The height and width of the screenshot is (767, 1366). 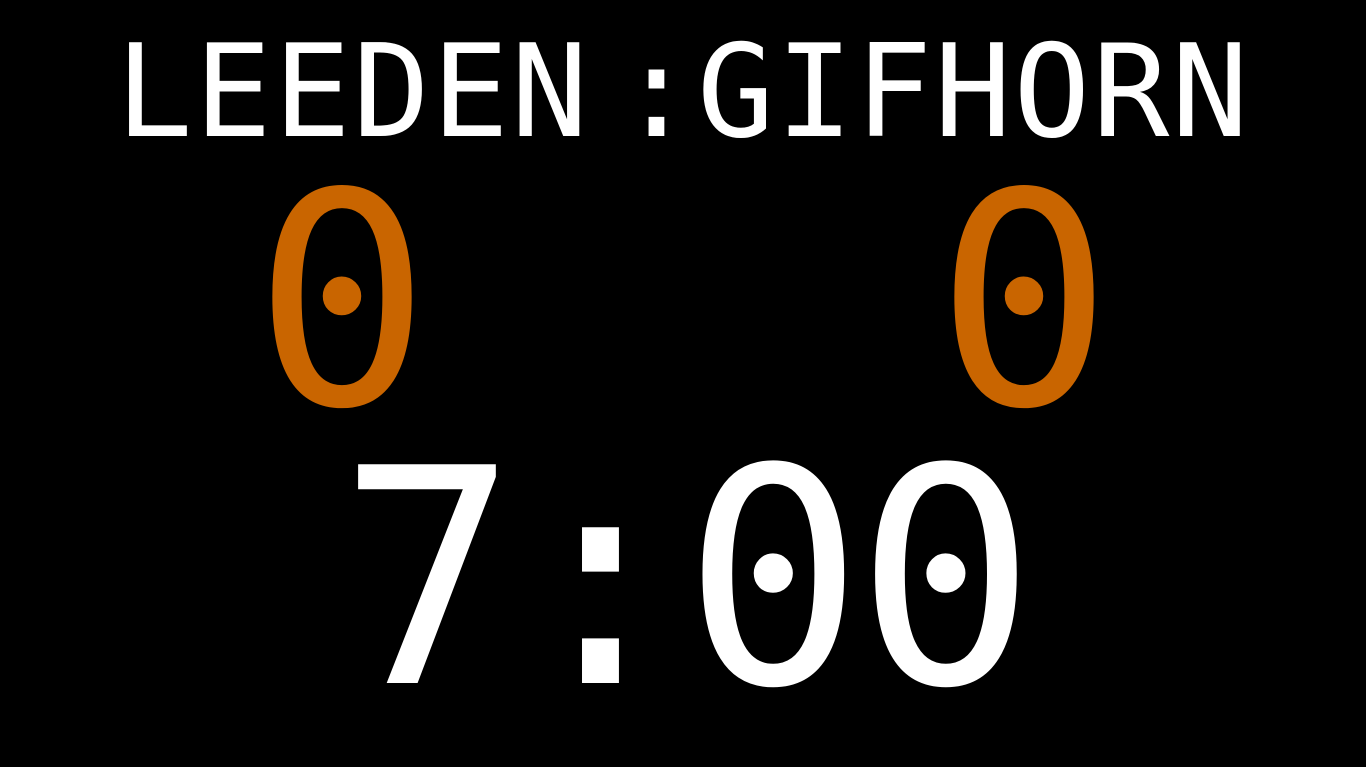 I want to click on away-score: 0, so click(x=1024, y=302).